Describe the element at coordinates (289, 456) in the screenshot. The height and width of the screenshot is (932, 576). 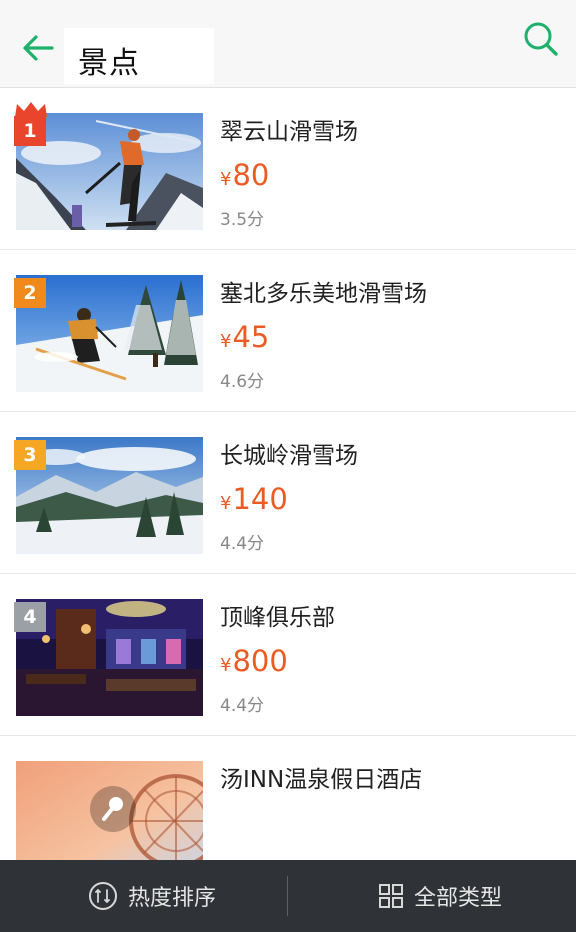
I see `attraction-name: 长城岭滑雪场` at that location.